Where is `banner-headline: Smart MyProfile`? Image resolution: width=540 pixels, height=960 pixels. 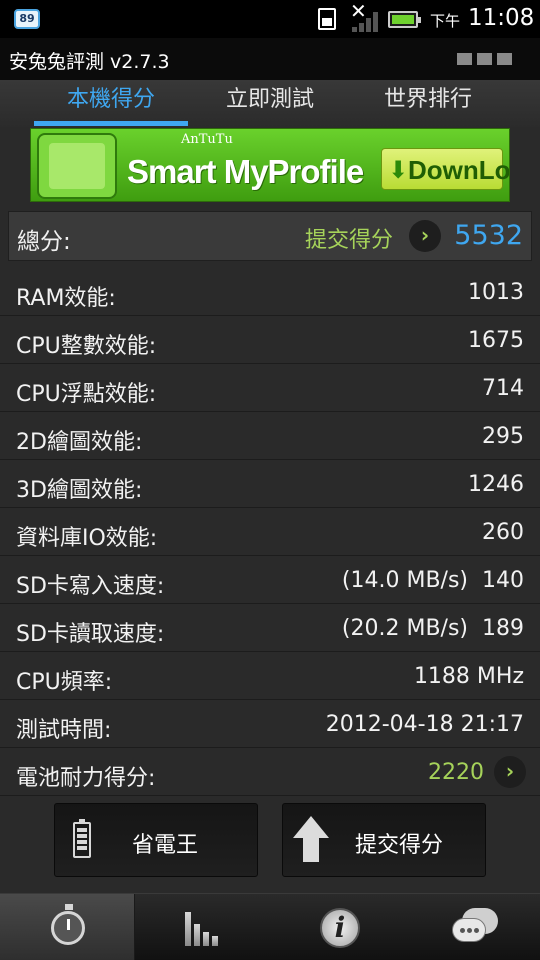
banner-headline: Smart MyProfile is located at coordinates (245, 171).